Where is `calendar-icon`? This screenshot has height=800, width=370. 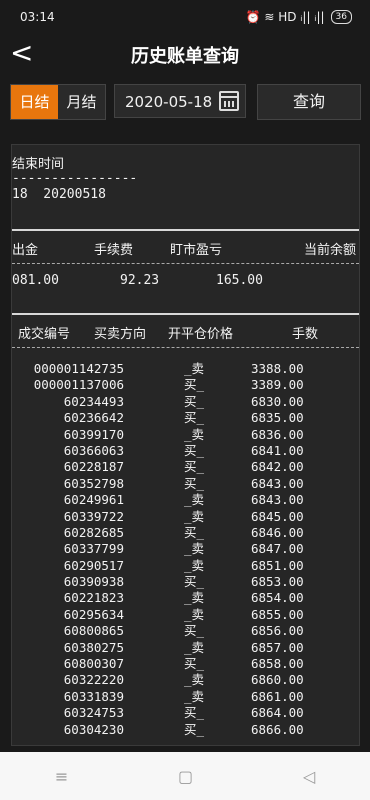 calendar-icon is located at coordinates (229, 101).